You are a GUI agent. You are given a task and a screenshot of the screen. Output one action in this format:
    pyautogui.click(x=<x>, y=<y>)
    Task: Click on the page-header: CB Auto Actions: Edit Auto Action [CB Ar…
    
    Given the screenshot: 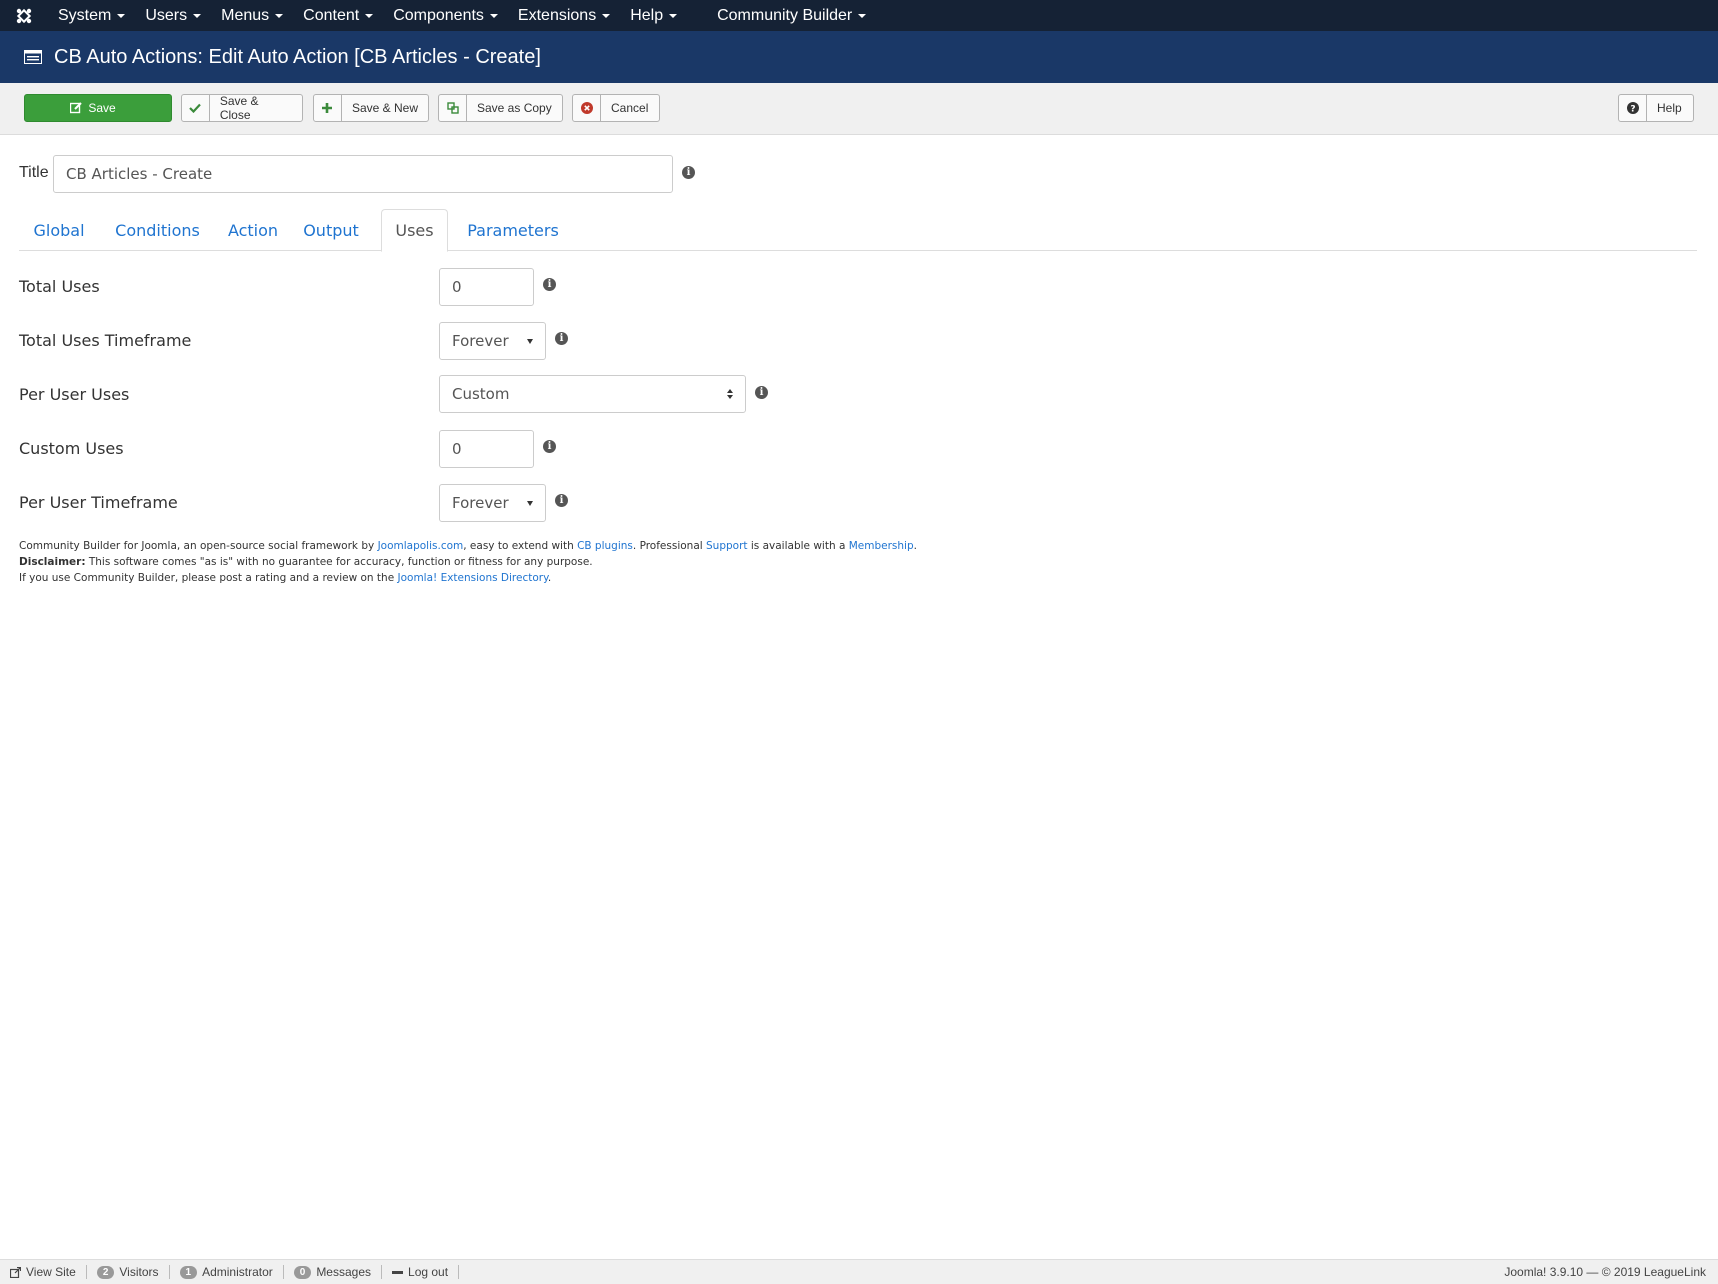 What is the action you would take?
    pyautogui.click(x=859, y=57)
    